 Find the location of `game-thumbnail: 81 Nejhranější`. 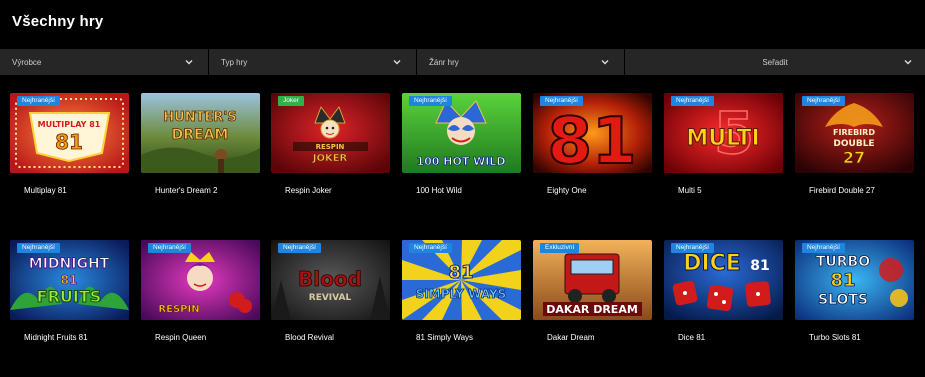

game-thumbnail: 81 Nejhranější is located at coordinates (592, 133).